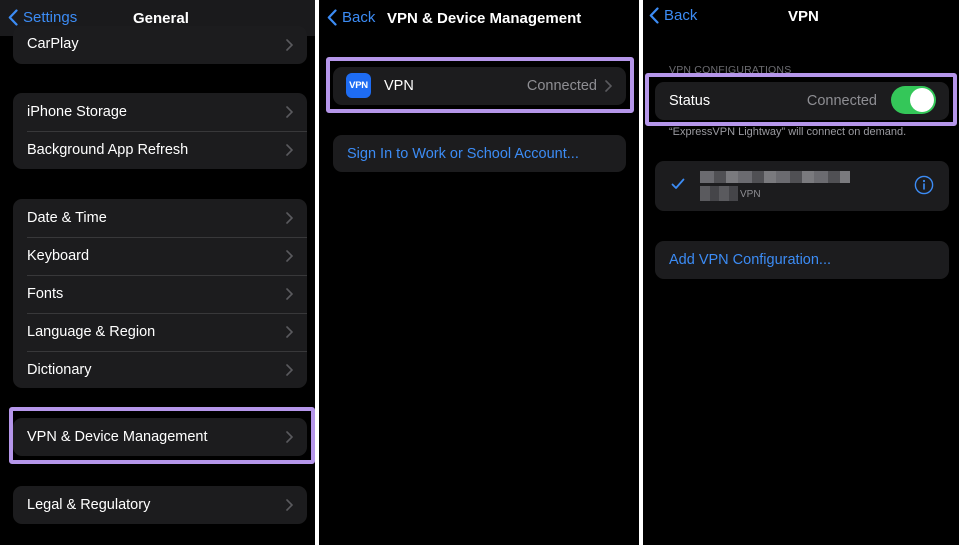 This screenshot has height=545, width=959. What do you see at coordinates (750, 194) in the screenshot?
I see `config-type-label: VPN` at bounding box center [750, 194].